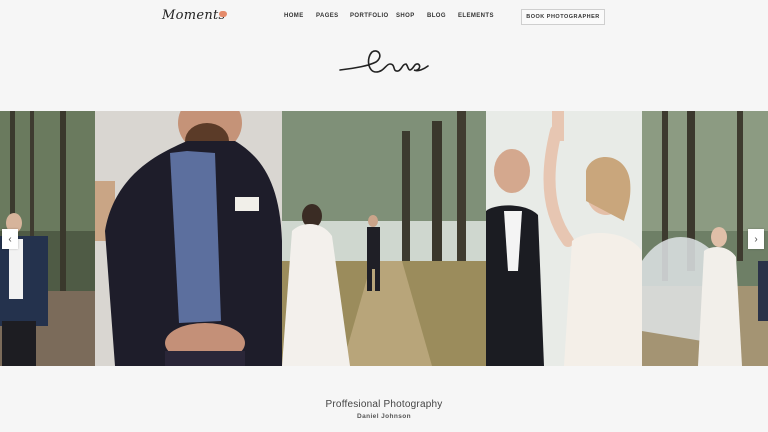 The width and height of the screenshot is (768, 432). What do you see at coordinates (327, 16) in the screenshot?
I see `nav-item-pages: PAGES` at bounding box center [327, 16].